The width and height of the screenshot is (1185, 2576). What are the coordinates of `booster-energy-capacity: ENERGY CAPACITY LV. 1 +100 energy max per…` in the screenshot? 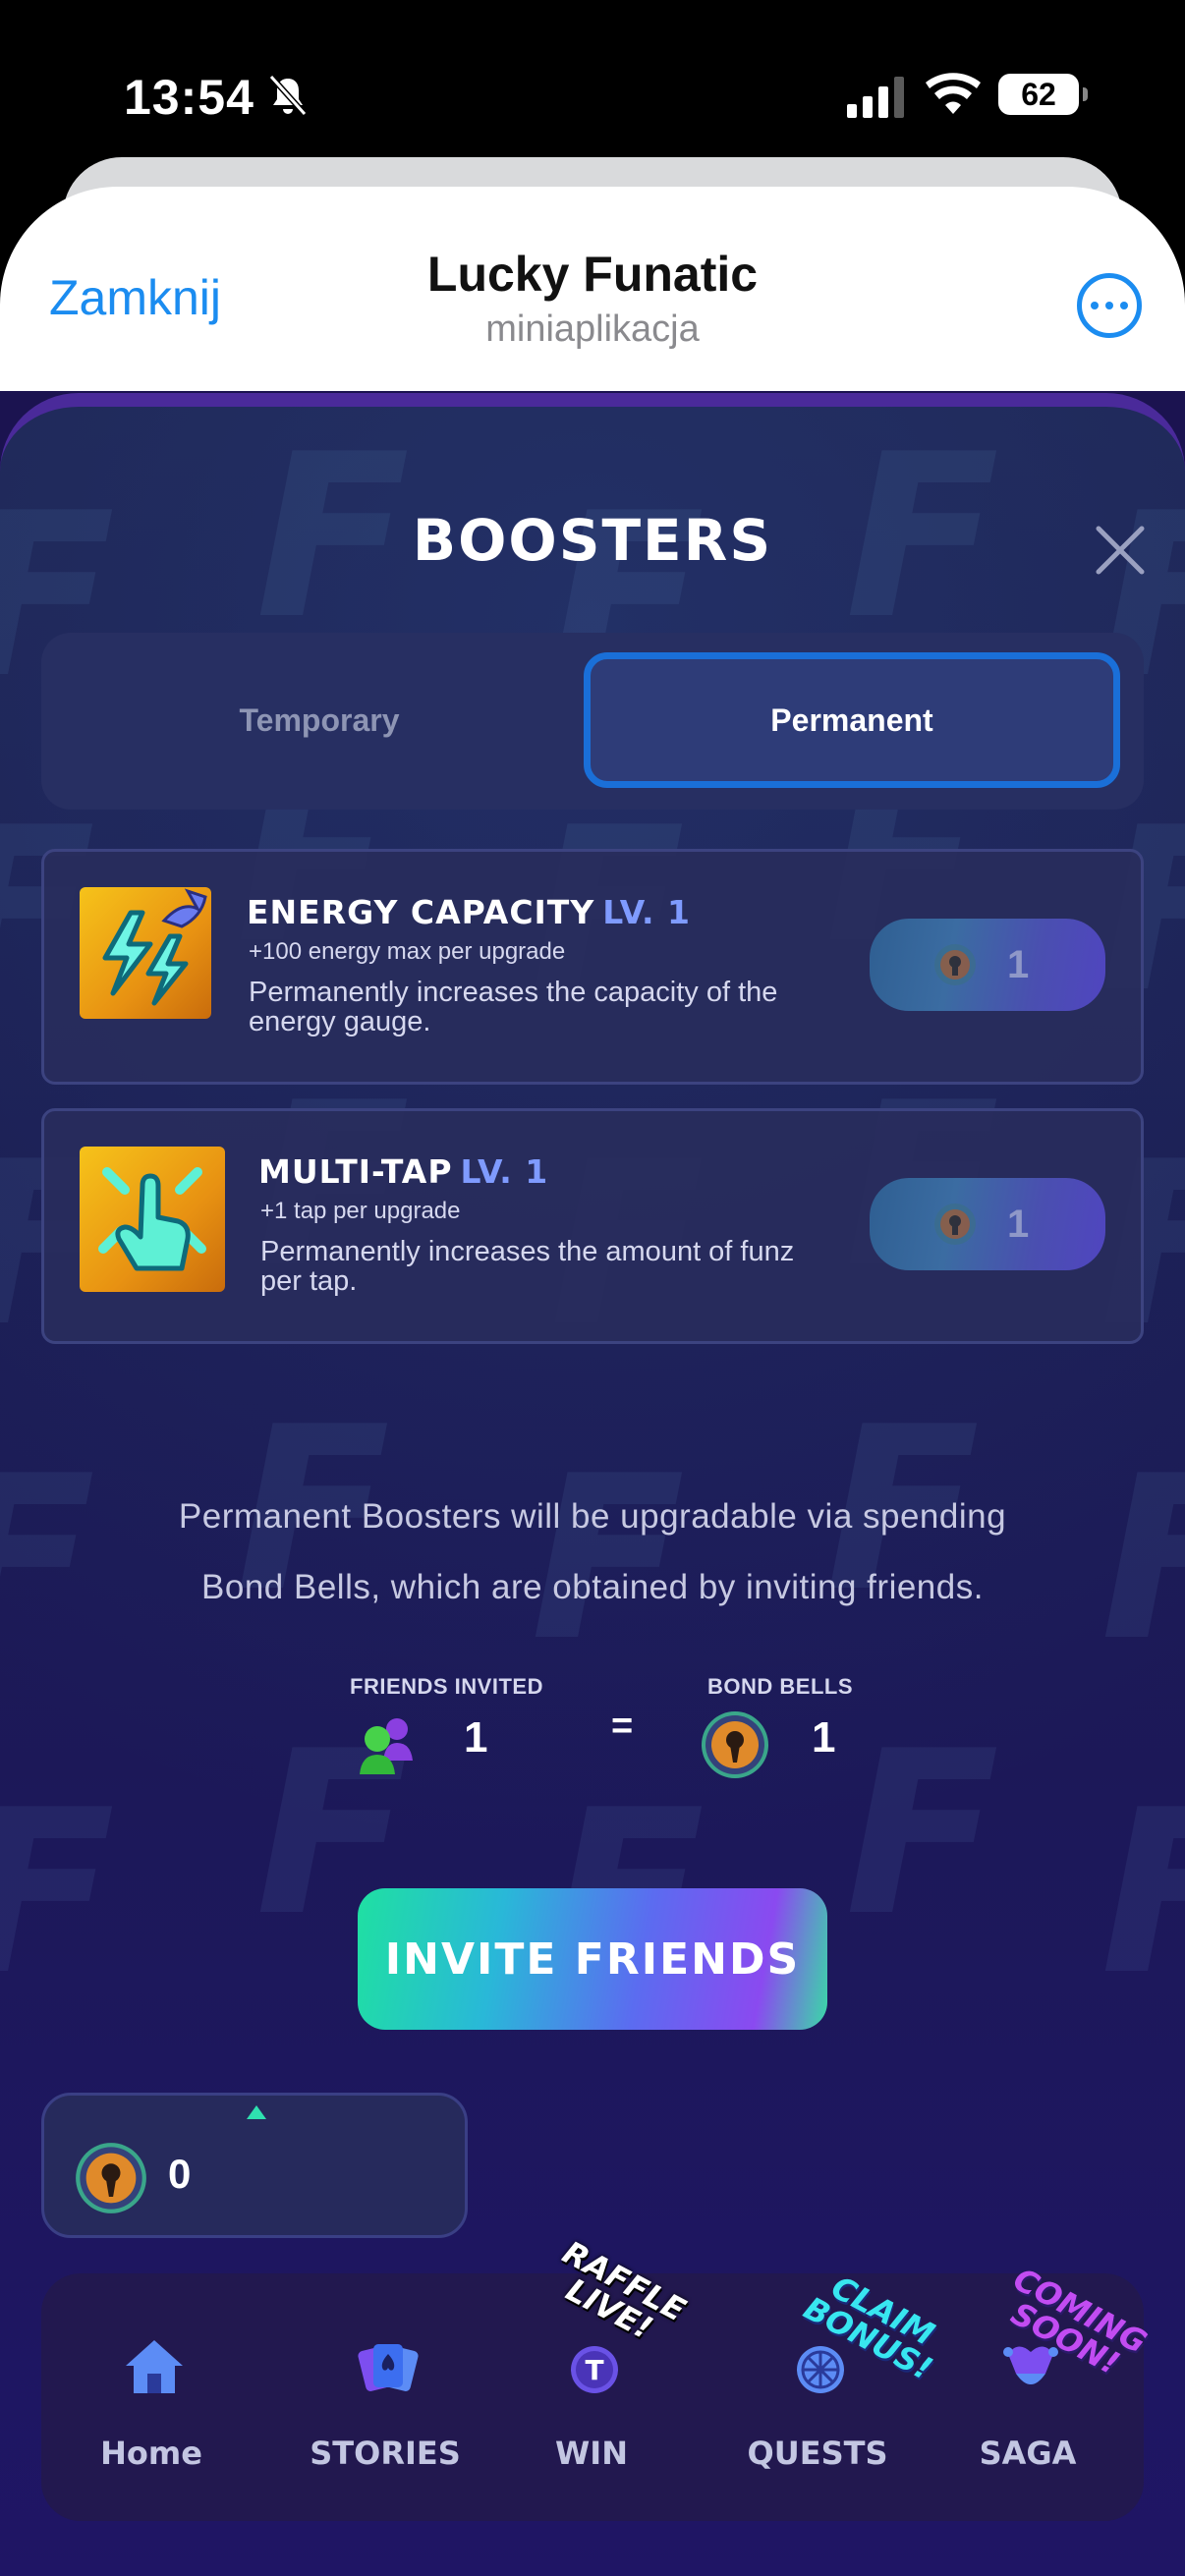 It's located at (592, 967).